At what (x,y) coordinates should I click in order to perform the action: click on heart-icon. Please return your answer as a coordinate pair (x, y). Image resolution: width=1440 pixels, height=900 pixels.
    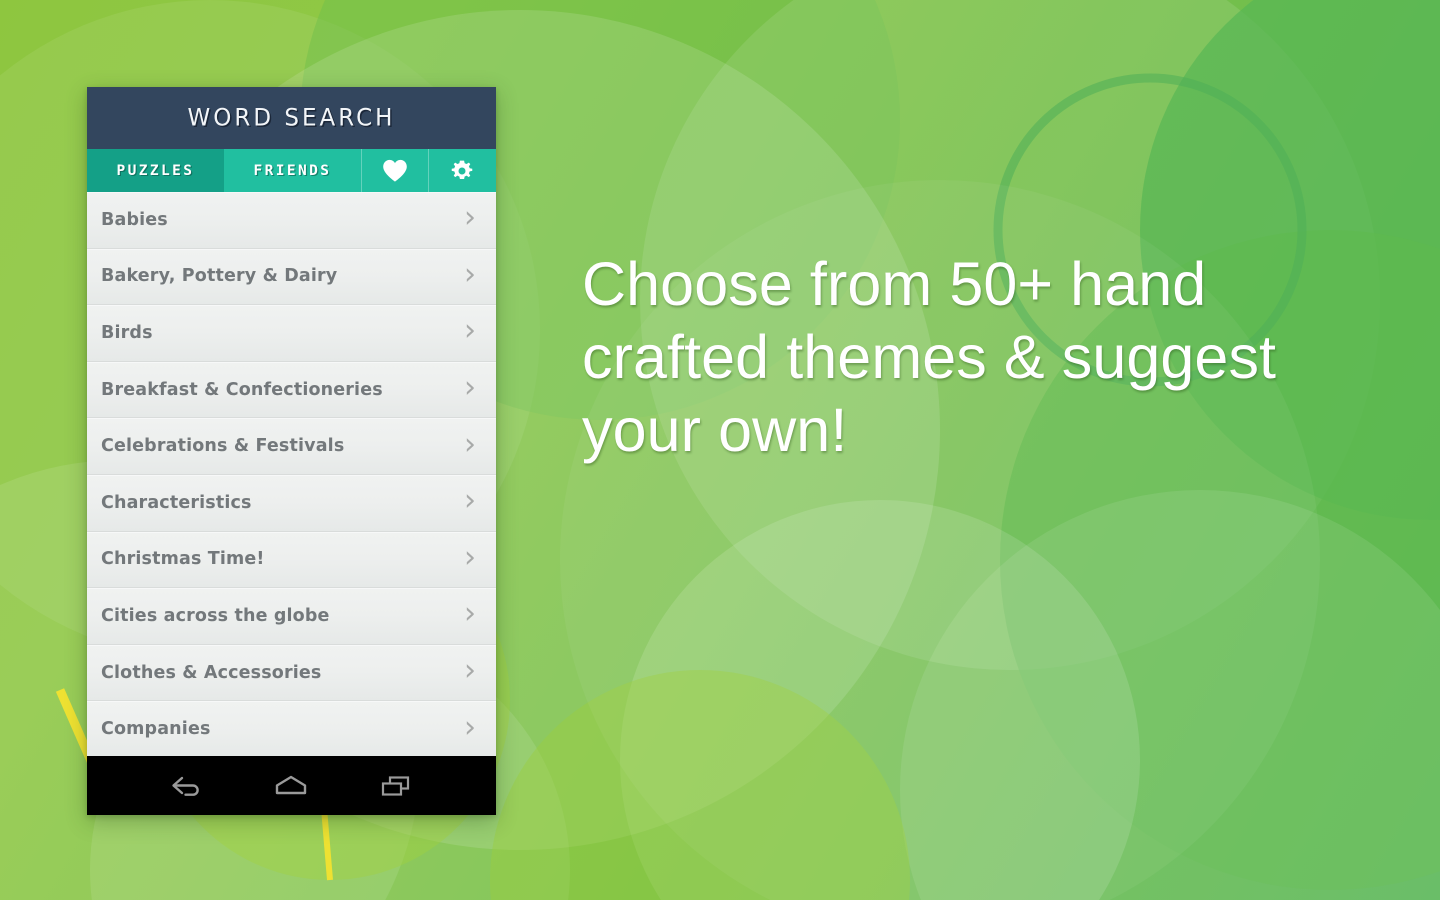
    Looking at the image, I should click on (395, 170).